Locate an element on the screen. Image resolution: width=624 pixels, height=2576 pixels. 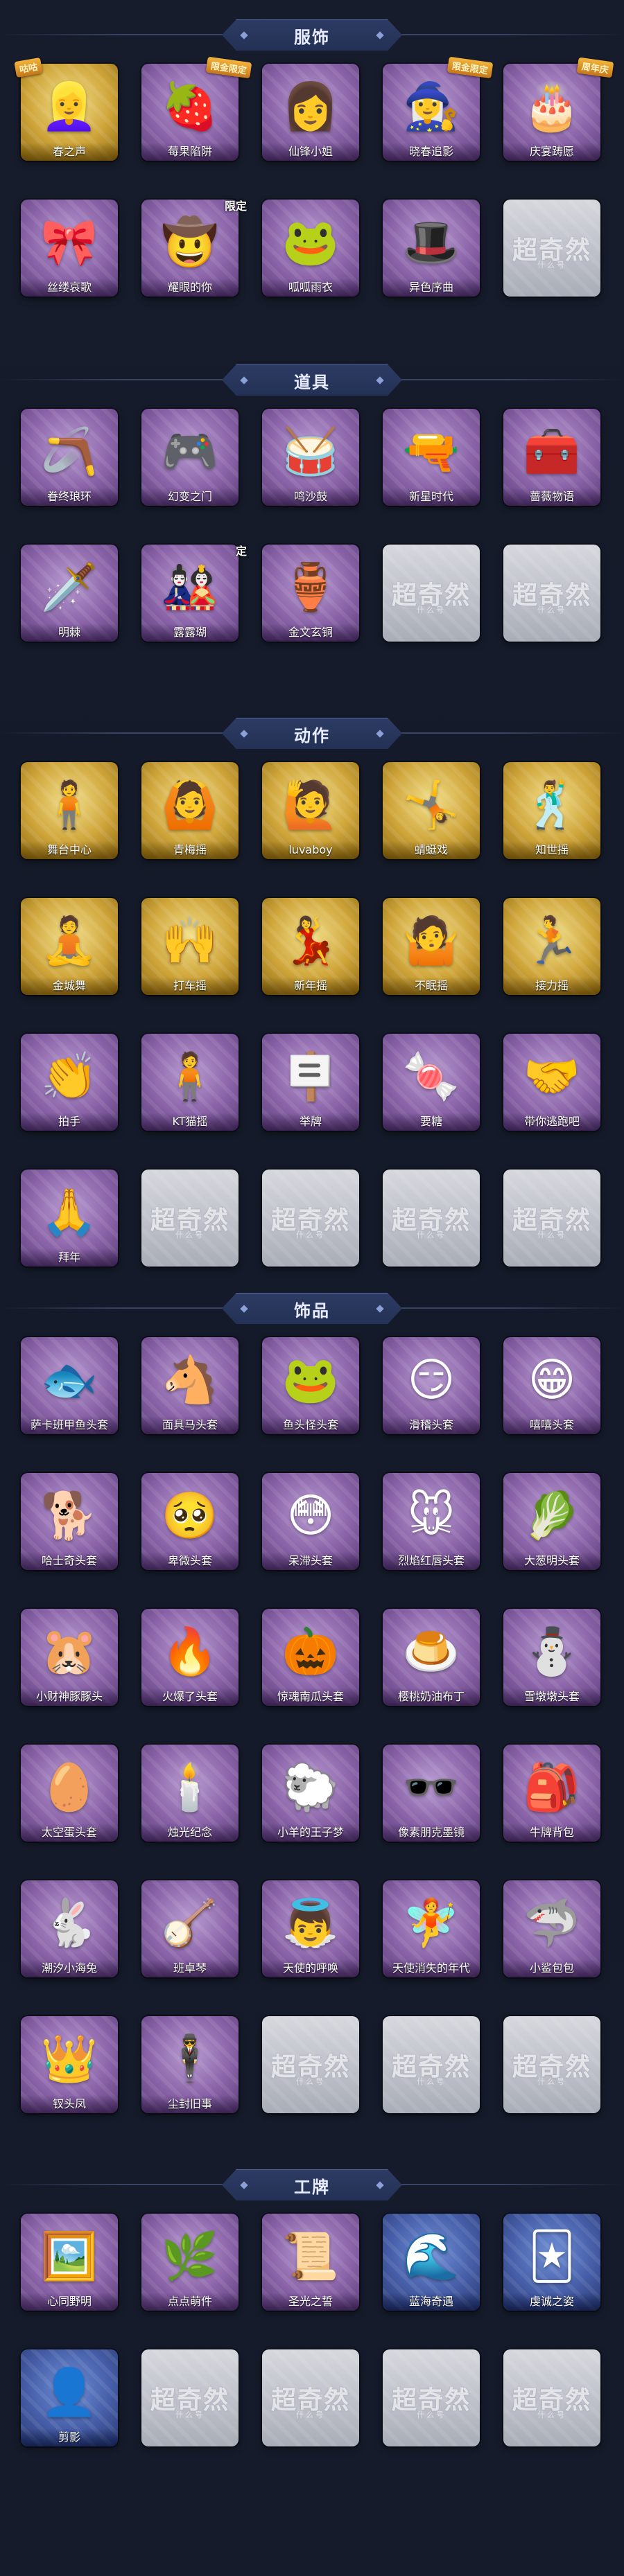
item-tile: 👱‍♀️ 春之声 is located at coordinates (69, 112).